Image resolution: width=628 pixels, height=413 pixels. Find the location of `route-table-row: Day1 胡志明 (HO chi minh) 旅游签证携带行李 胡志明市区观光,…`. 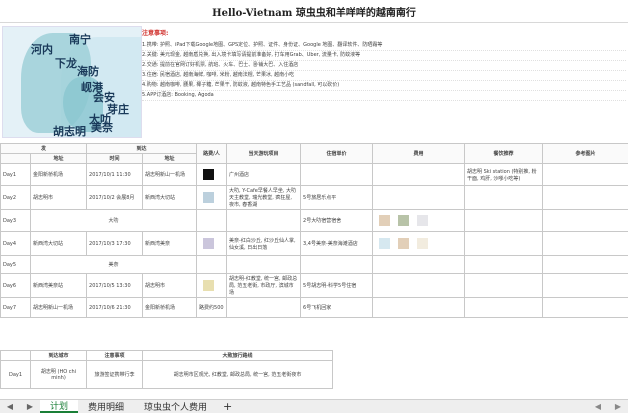

route-table-row: Day1 胡志明 (HO chi minh) 旅游签证携带行李 胡志明市区观光,… is located at coordinates (167, 375).